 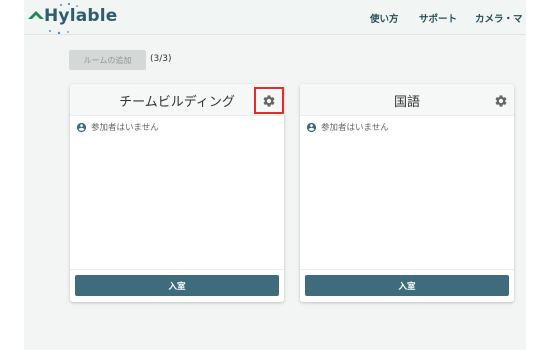 I want to click on top-header: Hylable 使い方 サポート カメラ・マ, so click(x=275, y=17).